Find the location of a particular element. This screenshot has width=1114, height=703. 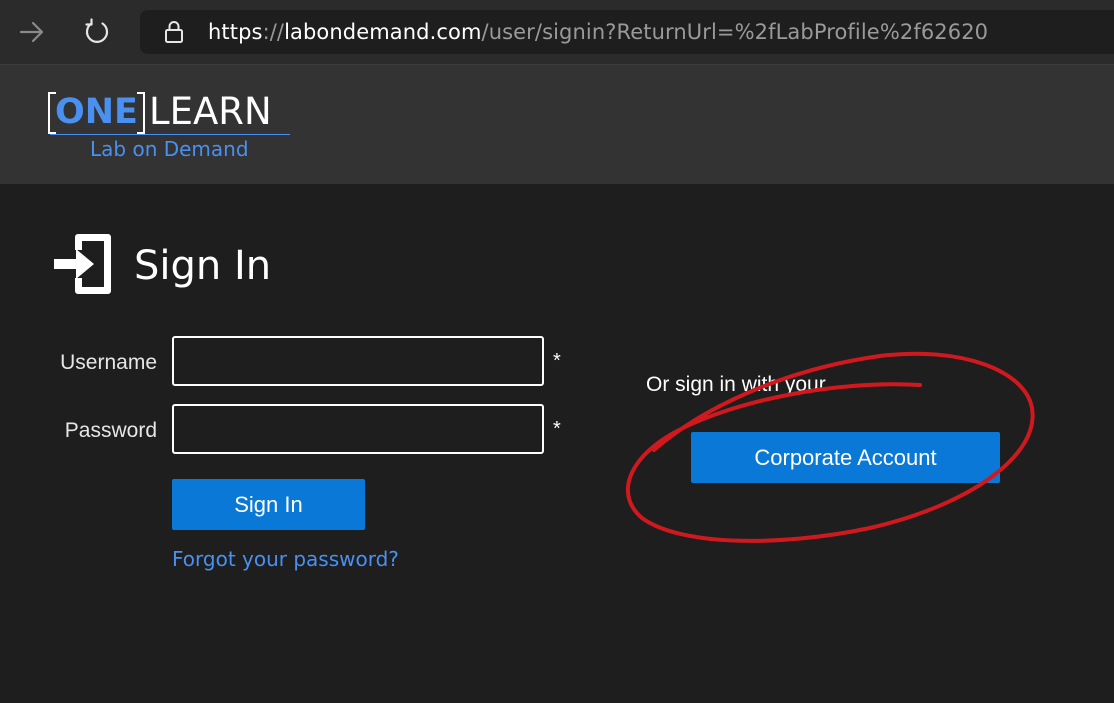

logo-one-text: ONE is located at coordinates (96, 112).